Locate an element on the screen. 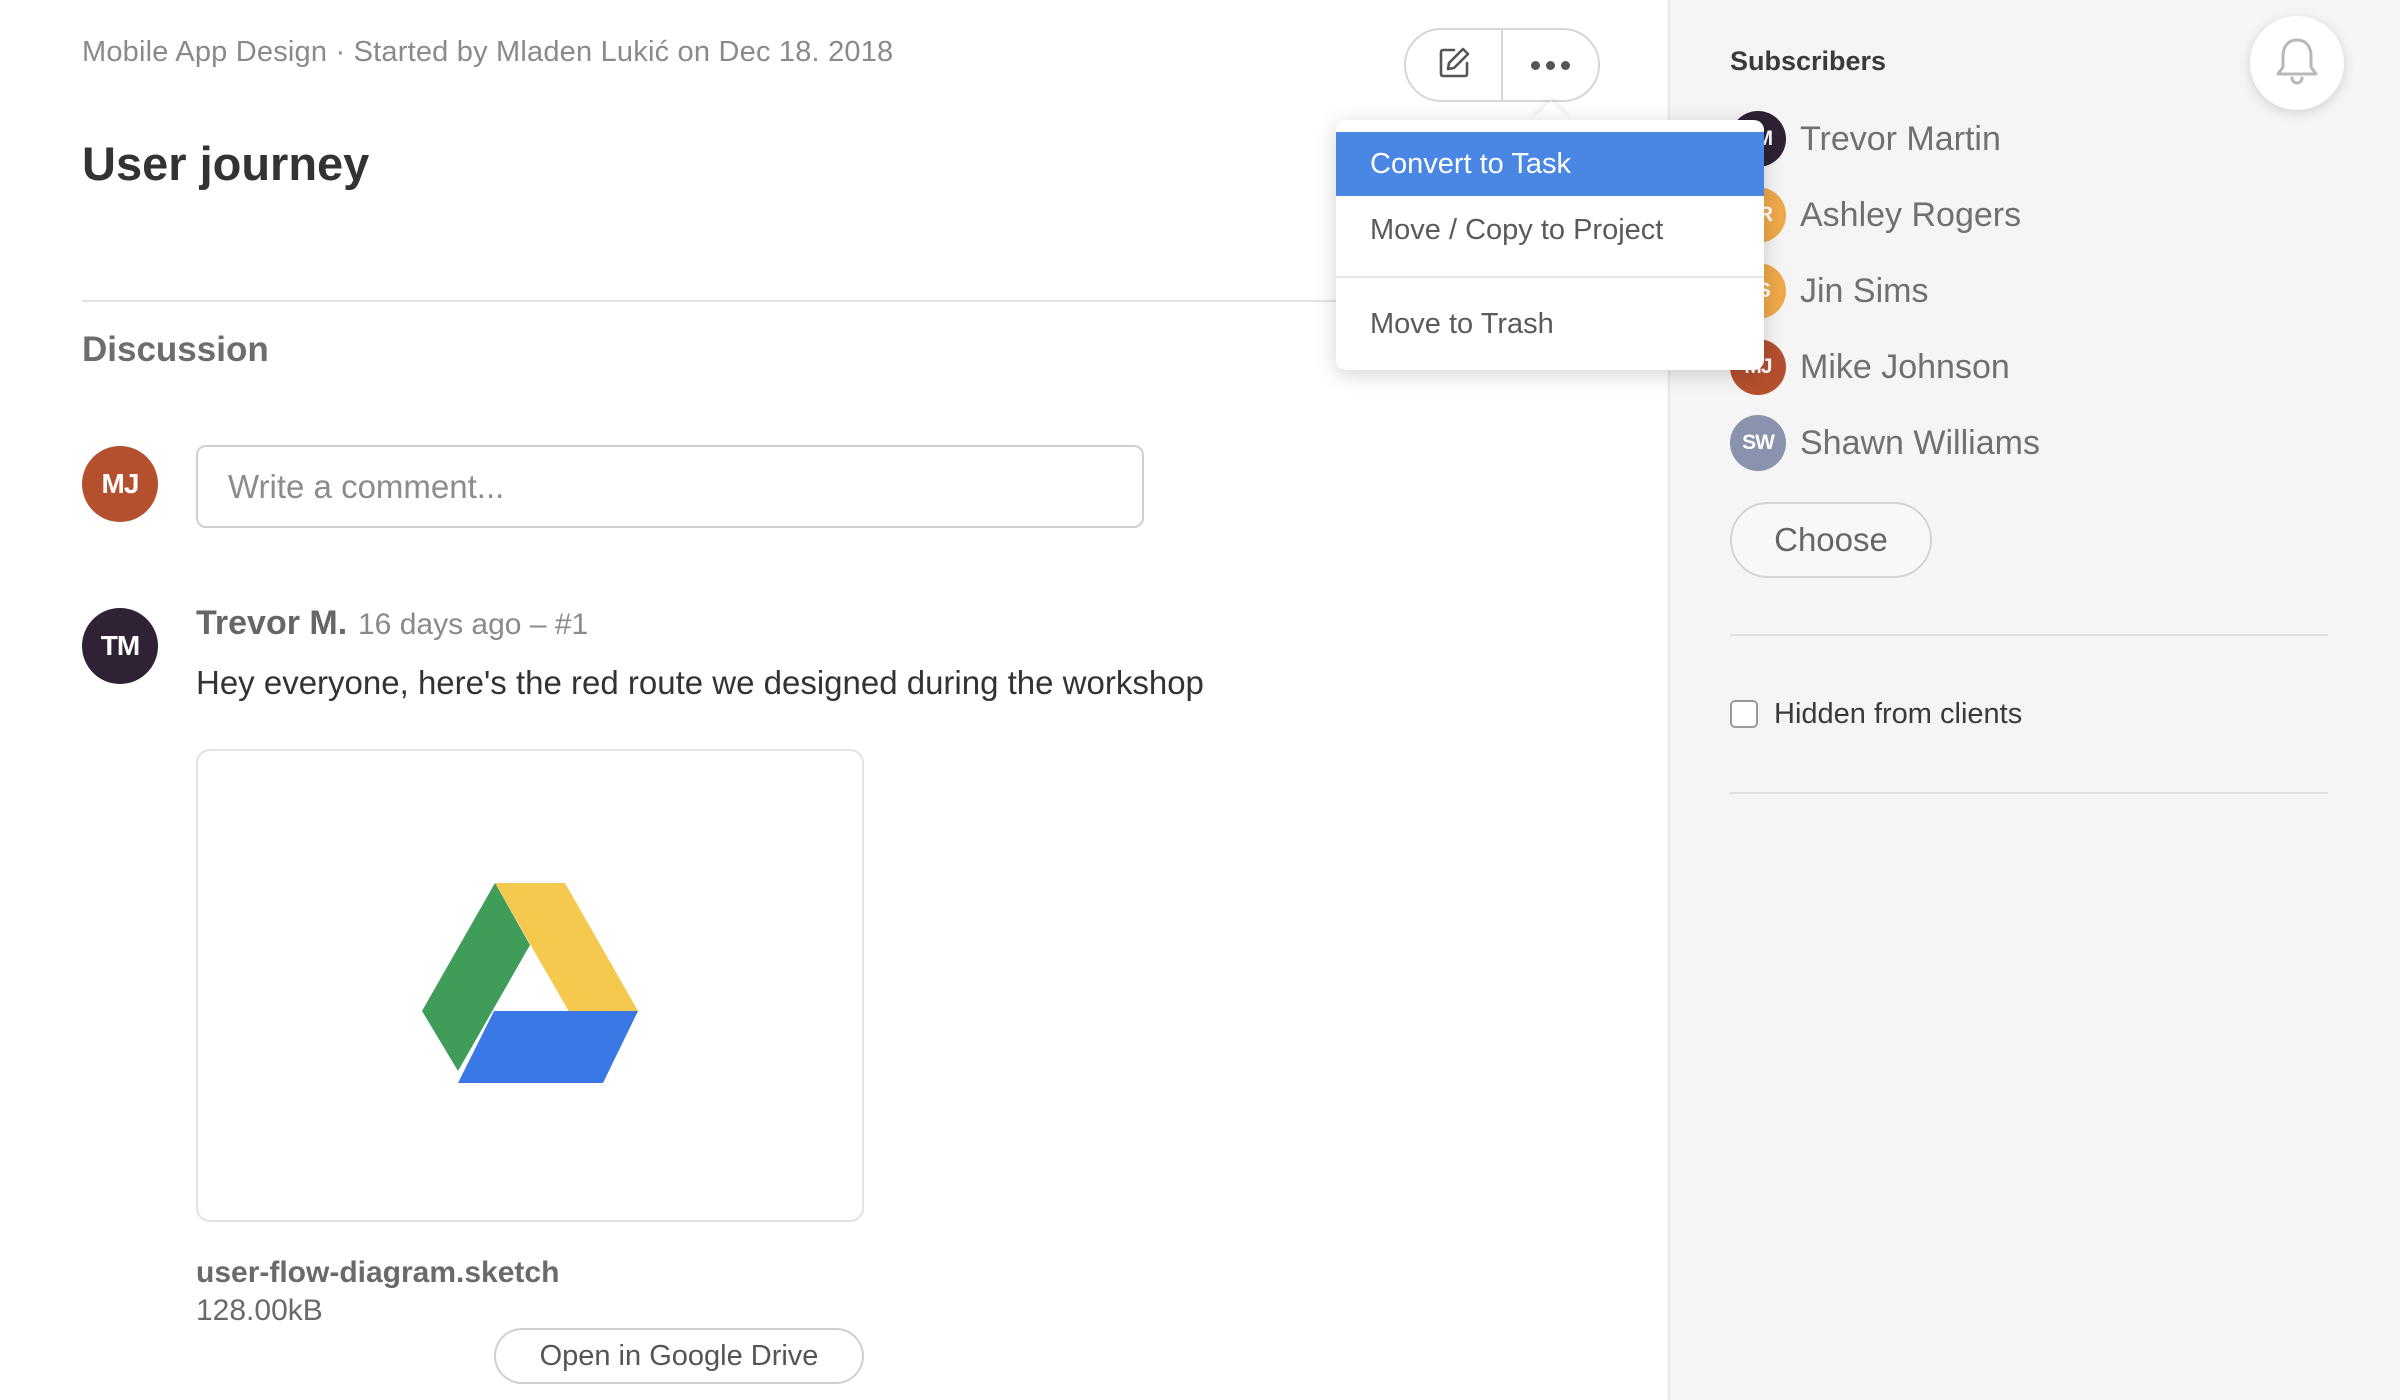 The height and width of the screenshot is (1400, 2400). subscriber-name: Ashley Rogers is located at coordinates (1911, 214).